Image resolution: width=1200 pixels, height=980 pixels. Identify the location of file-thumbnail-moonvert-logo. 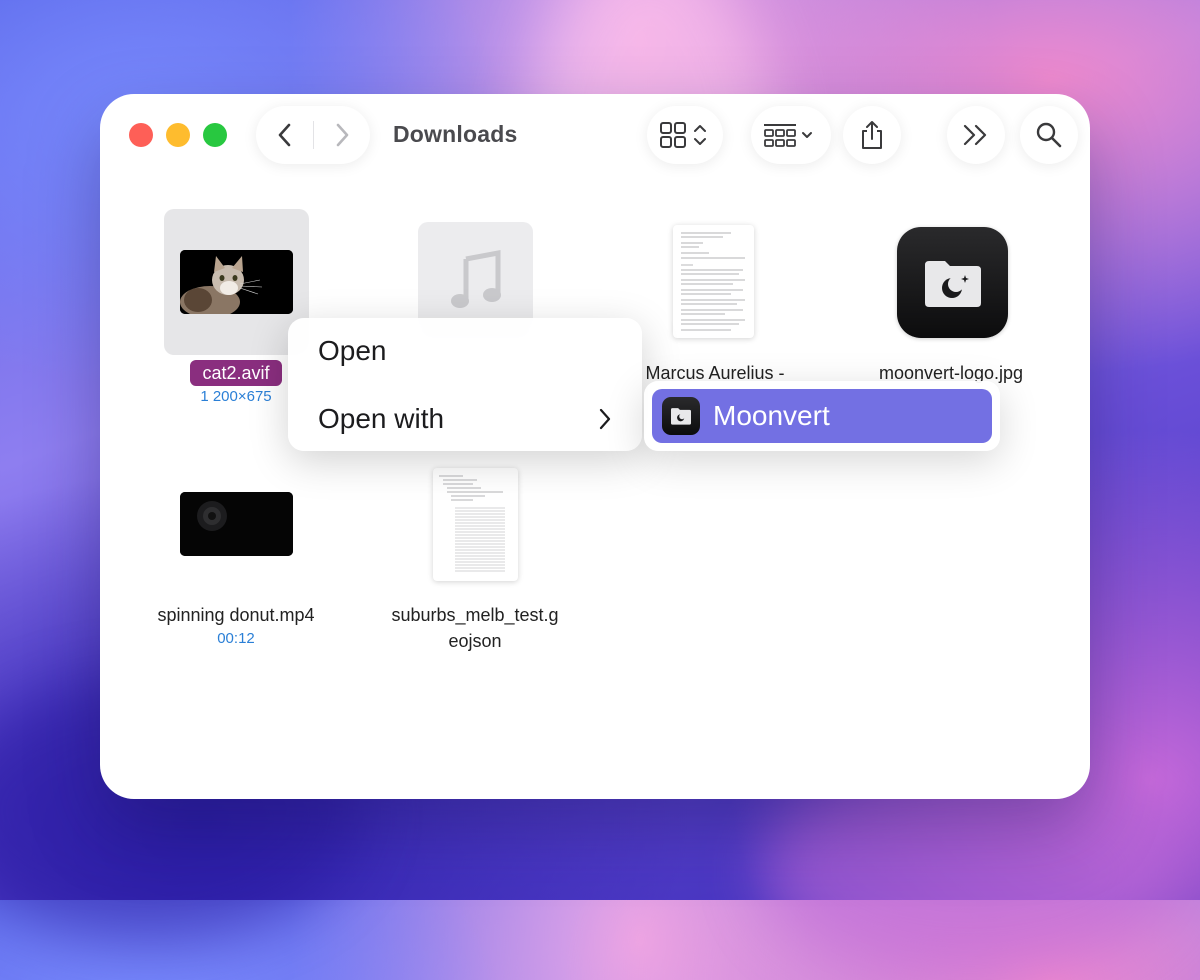
(952, 282).